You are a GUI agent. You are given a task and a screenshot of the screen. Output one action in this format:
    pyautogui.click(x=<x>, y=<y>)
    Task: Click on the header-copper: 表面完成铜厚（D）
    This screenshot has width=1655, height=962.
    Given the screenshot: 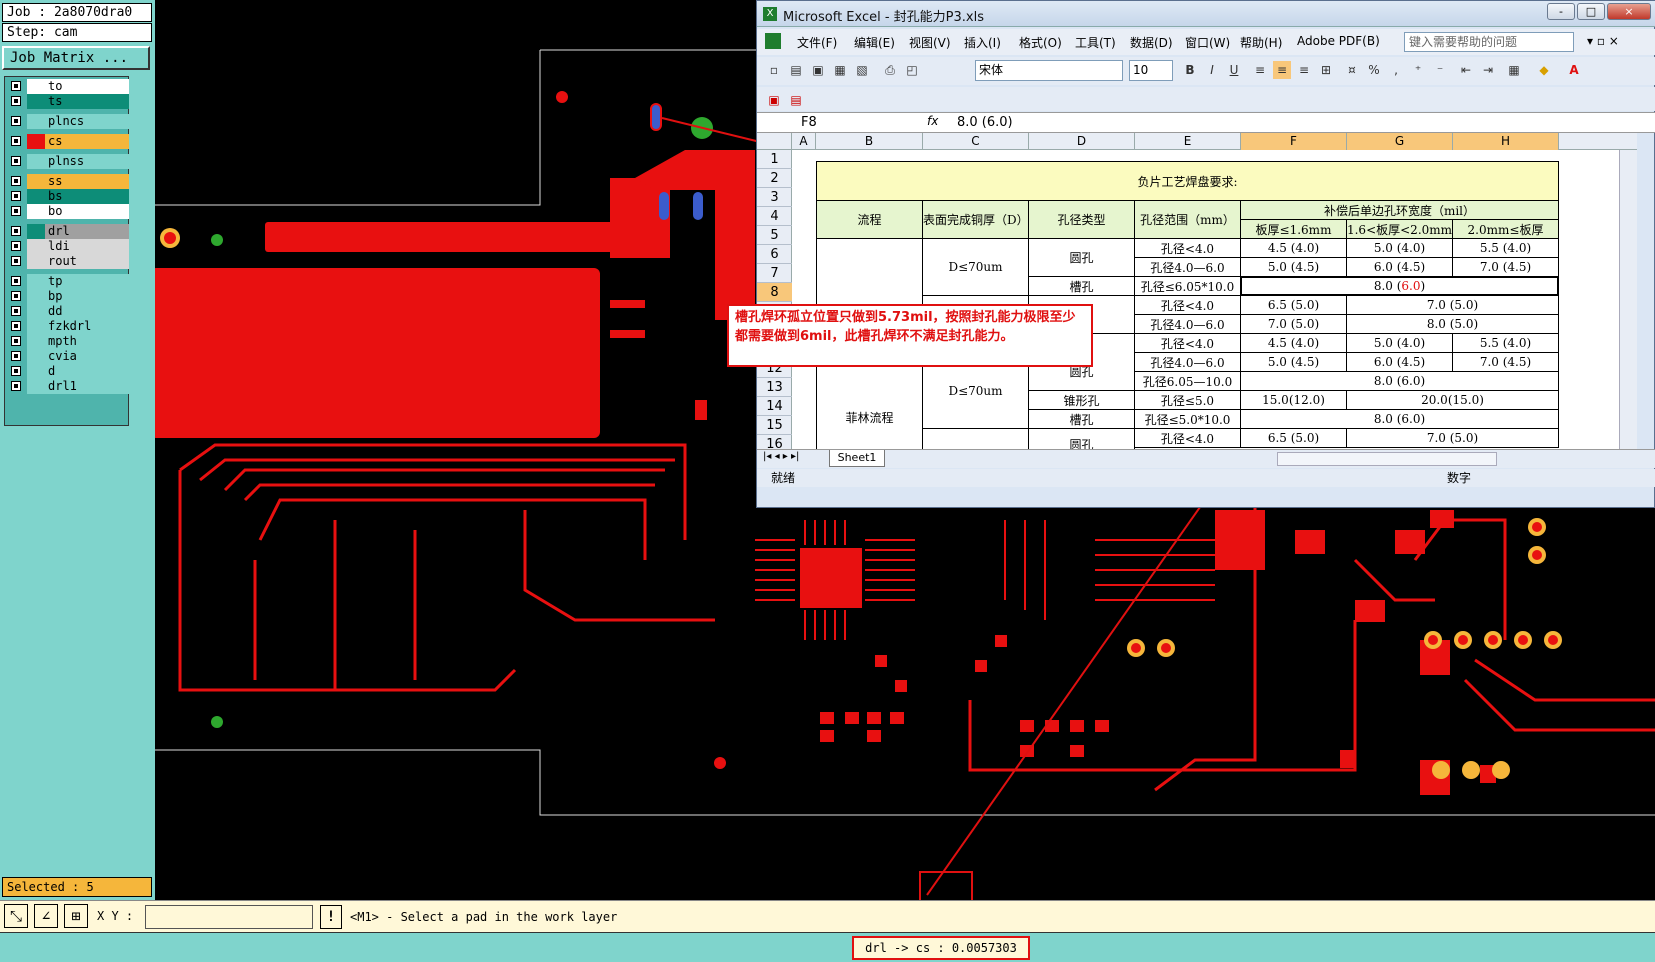 What is the action you would take?
    pyautogui.click(x=975, y=219)
    